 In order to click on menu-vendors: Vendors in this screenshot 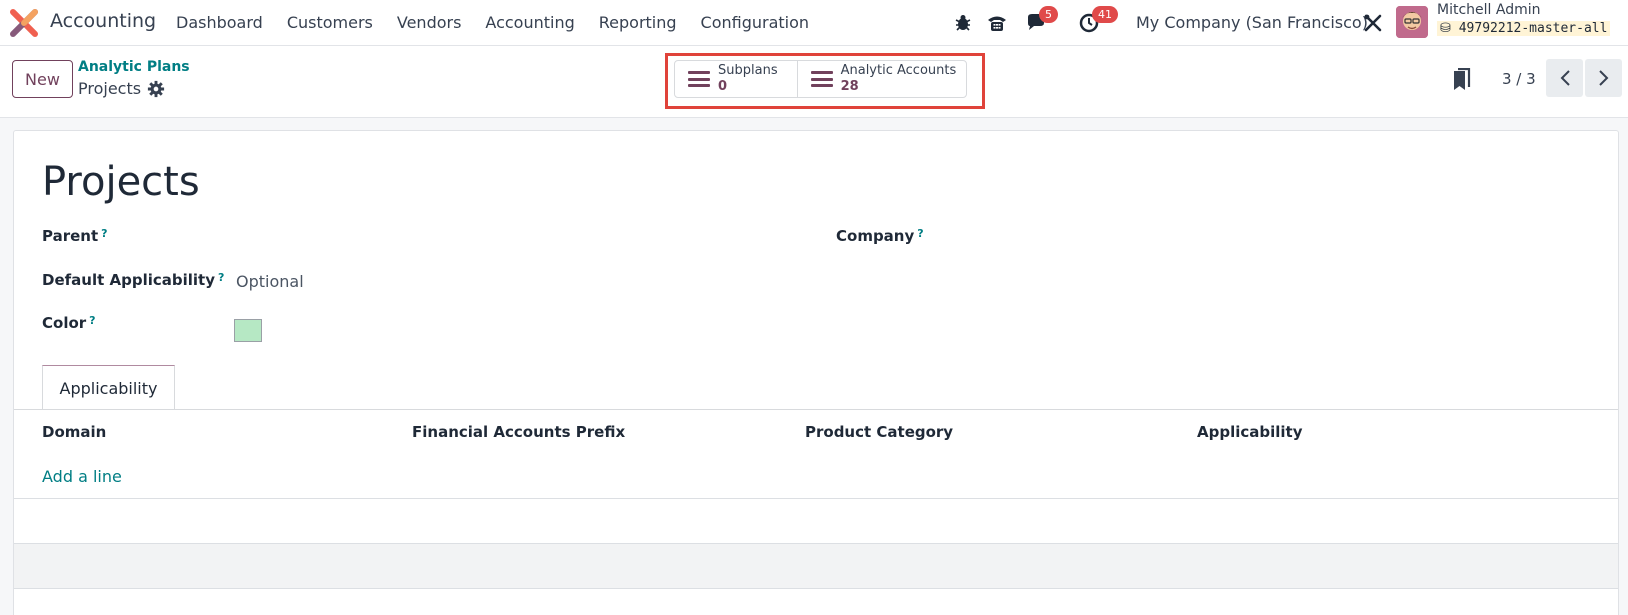, I will do `click(429, 22)`.